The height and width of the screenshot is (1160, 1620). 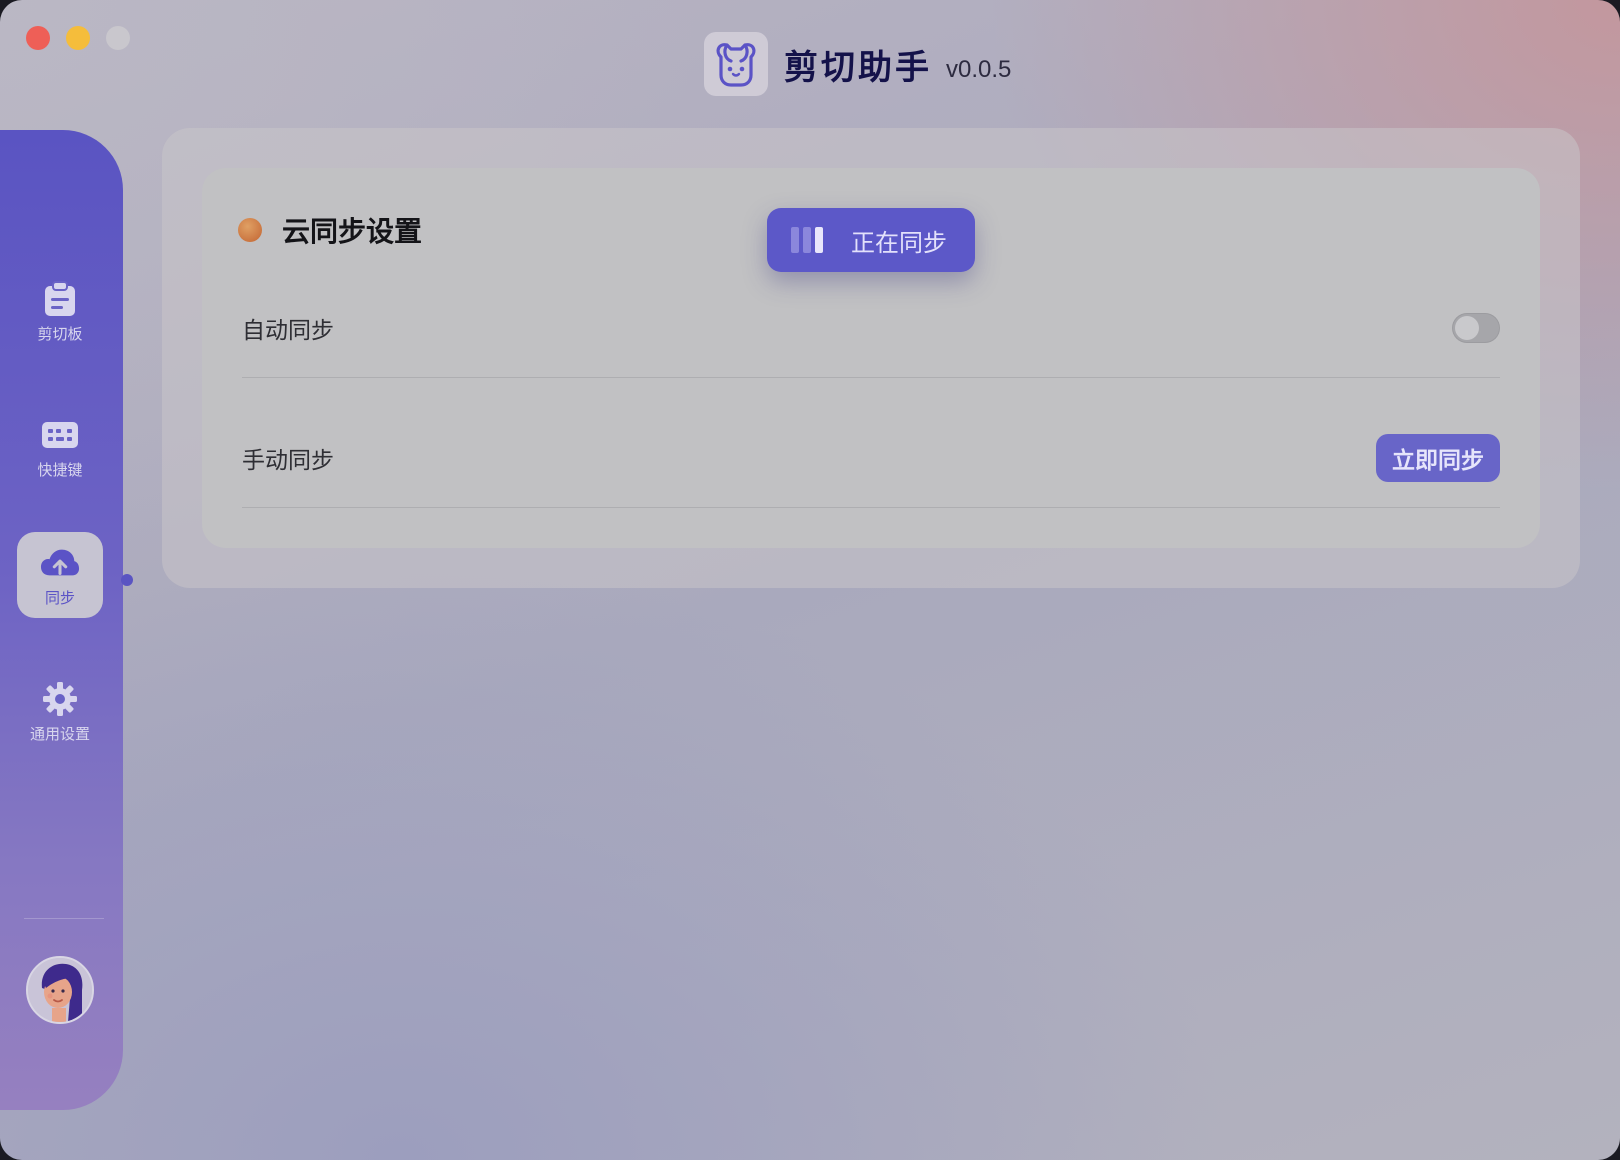 What do you see at coordinates (1438, 458) in the screenshot?
I see `sync-now-button: 立即同步` at bounding box center [1438, 458].